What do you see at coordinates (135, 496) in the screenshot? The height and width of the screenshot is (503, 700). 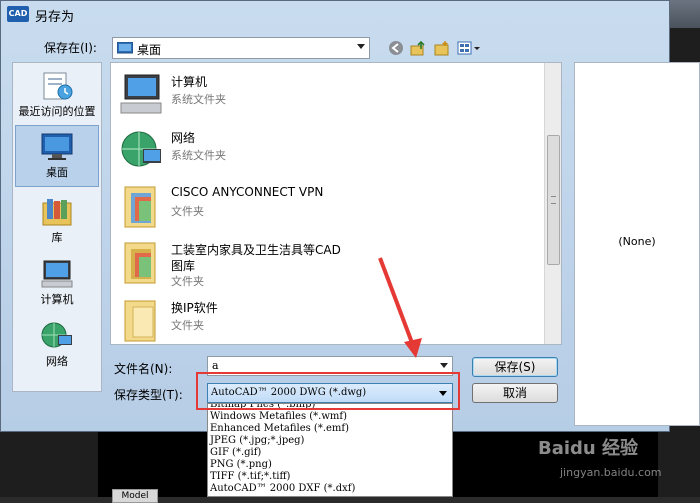 I see `model-tab: Model` at bounding box center [135, 496].